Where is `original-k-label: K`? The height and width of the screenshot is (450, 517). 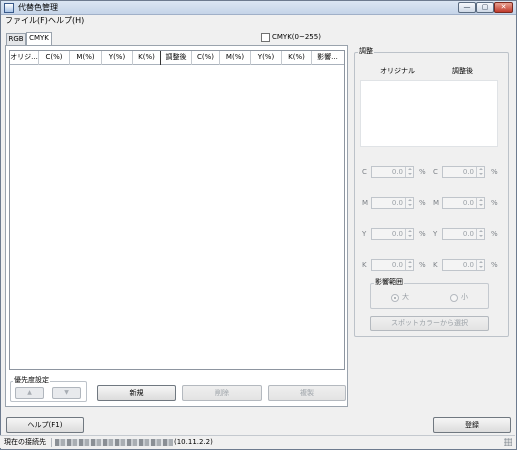
original-k-label: K is located at coordinates (364, 265).